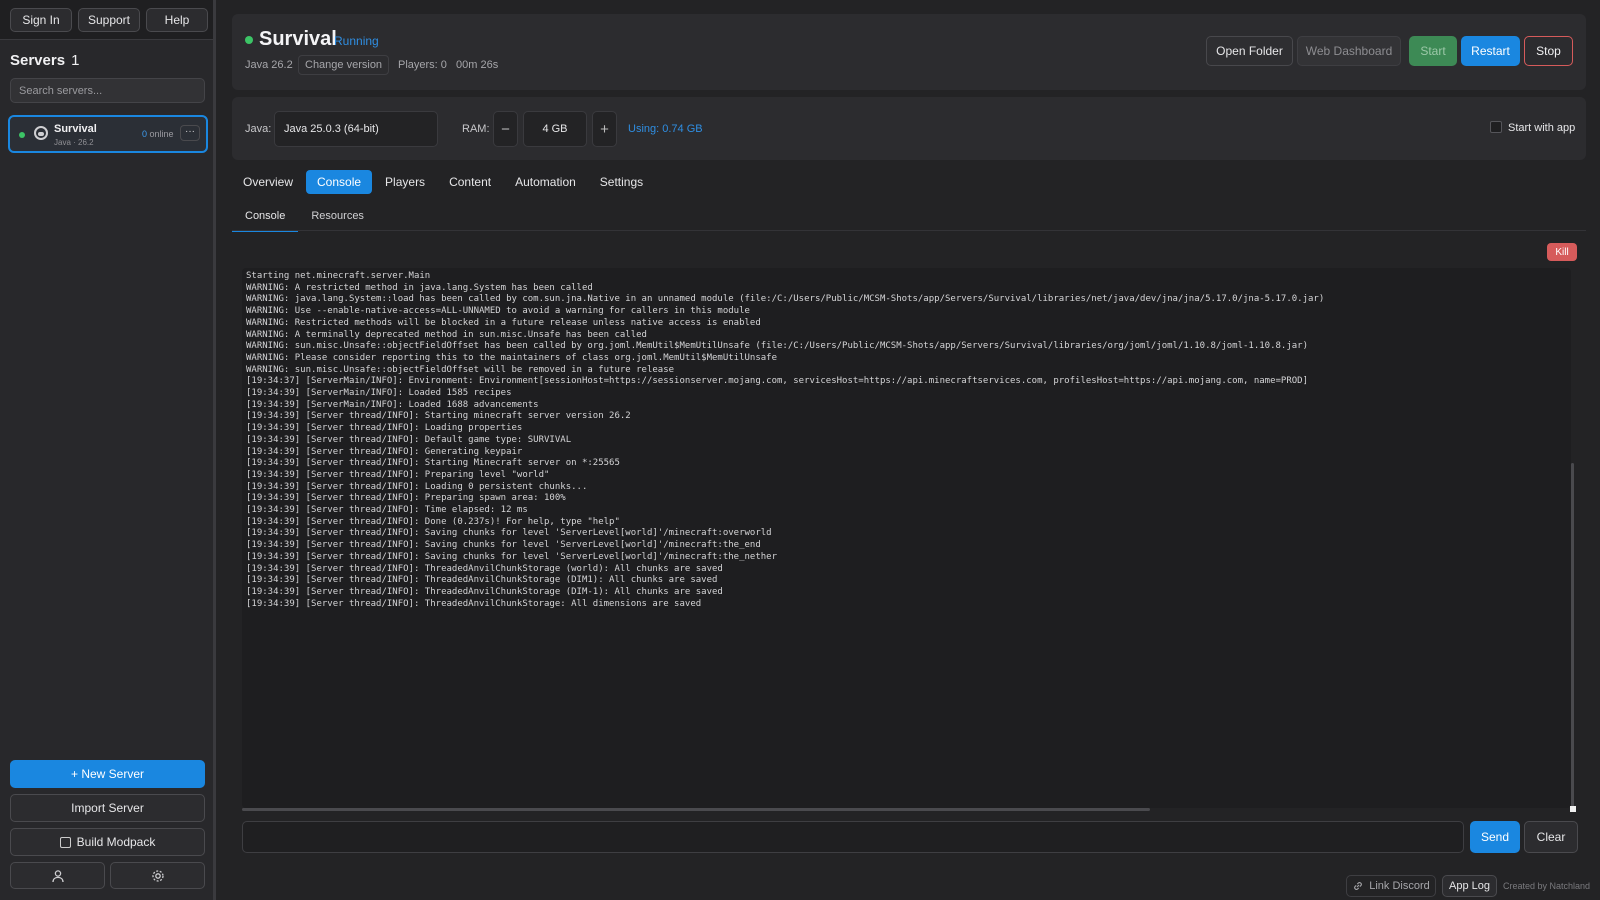 This screenshot has height=900, width=1600. Describe the element at coordinates (1249, 51) in the screenshot. I see `open-folder-button: Open Folder` at that location.